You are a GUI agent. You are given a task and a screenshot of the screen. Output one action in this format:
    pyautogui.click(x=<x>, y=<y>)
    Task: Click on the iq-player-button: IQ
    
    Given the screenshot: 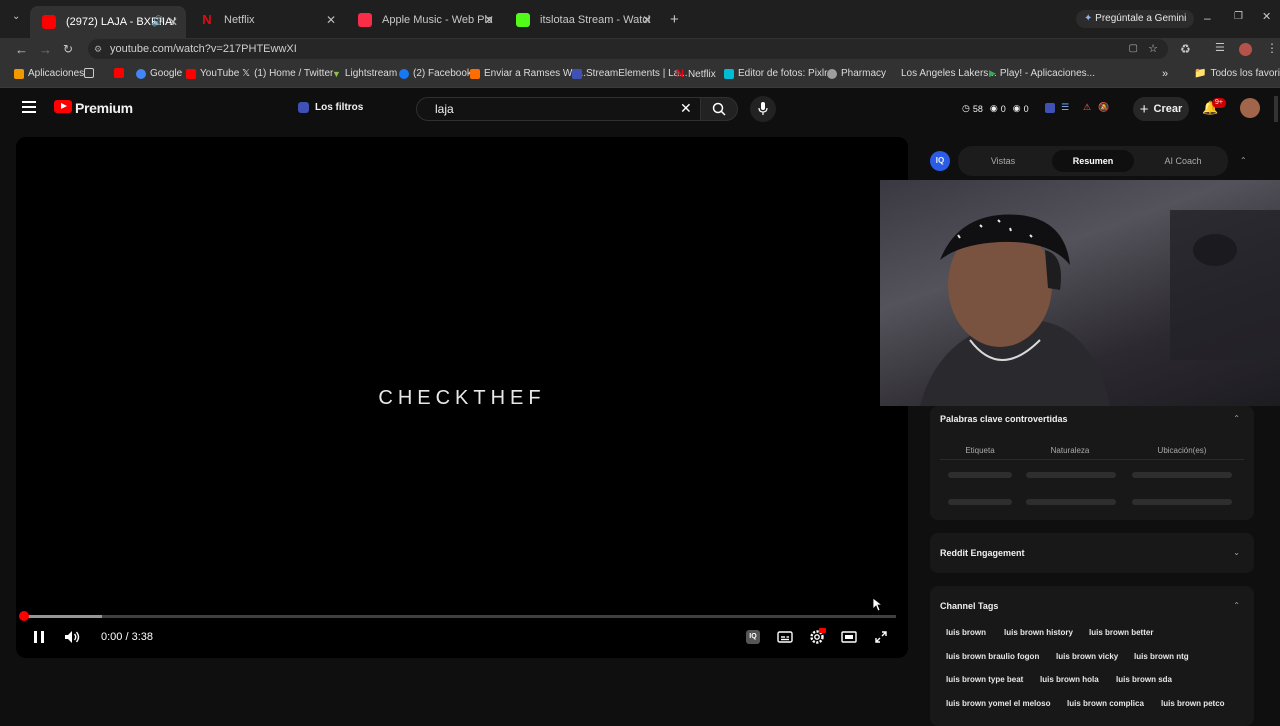 What is the action you would take?
    pyautogui.click(x=753, y=637)
    